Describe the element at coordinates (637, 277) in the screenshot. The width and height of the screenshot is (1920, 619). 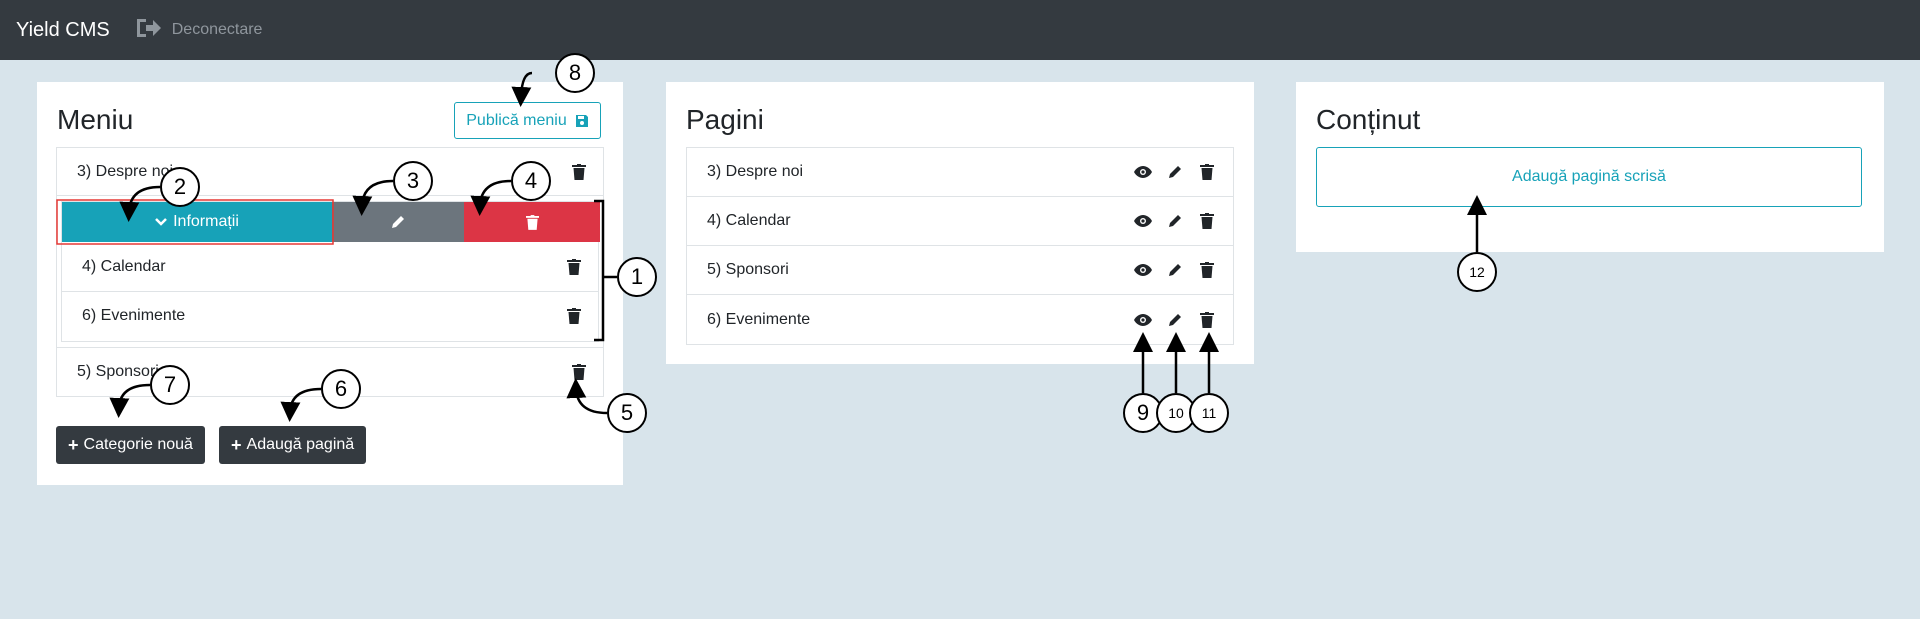
I see `callout-1: 1` at that location.